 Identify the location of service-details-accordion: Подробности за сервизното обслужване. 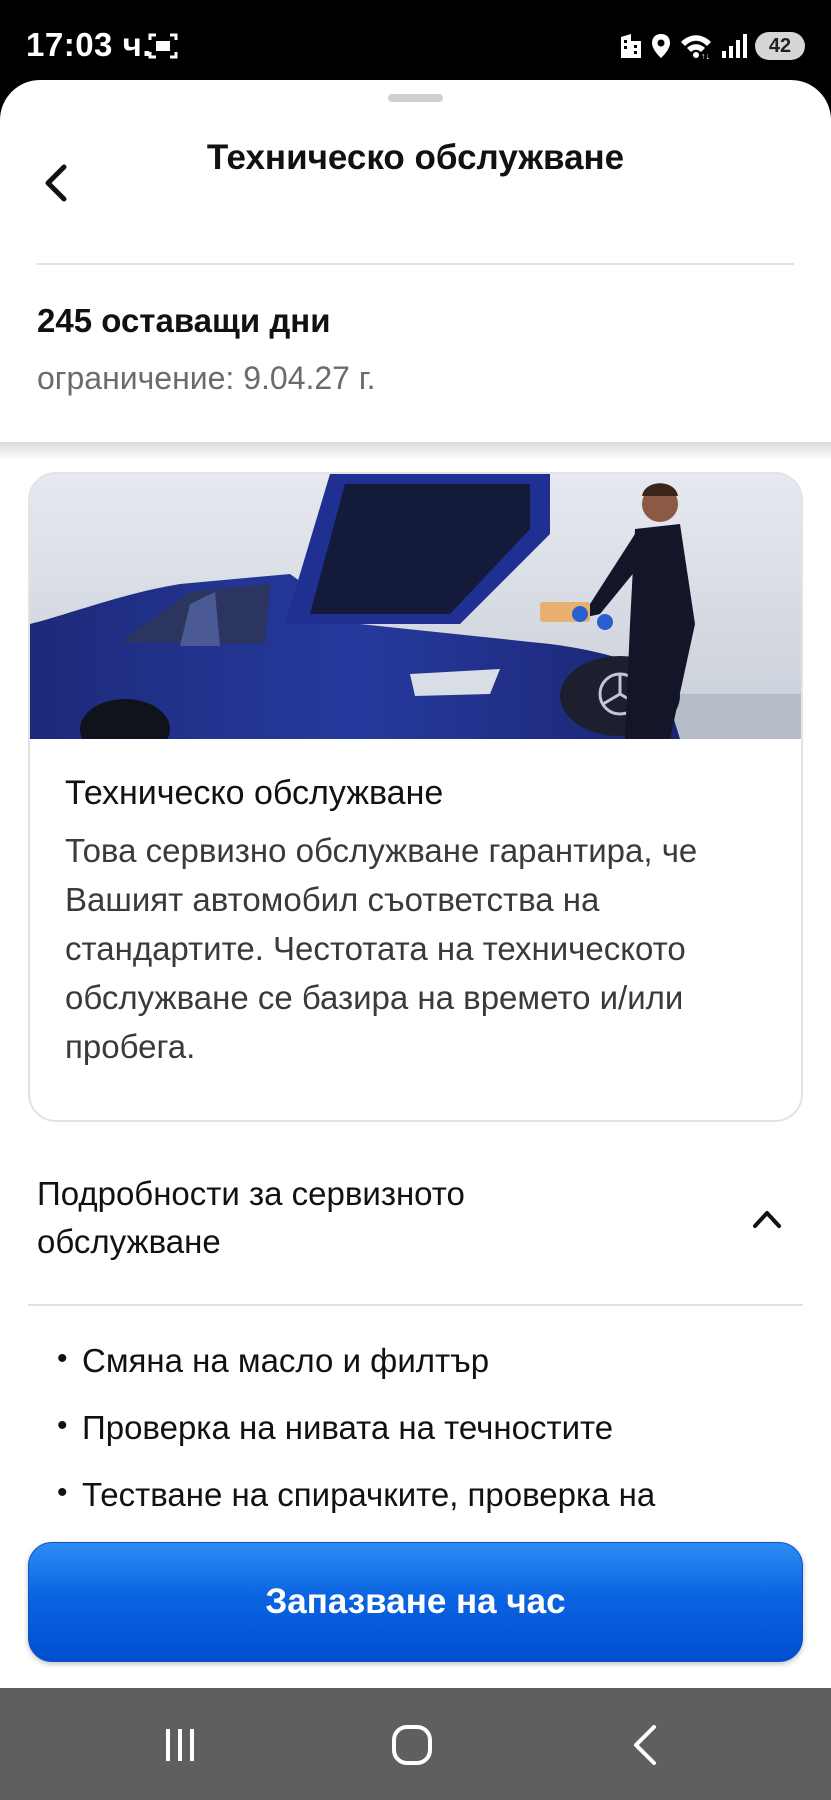
(415, 1225).